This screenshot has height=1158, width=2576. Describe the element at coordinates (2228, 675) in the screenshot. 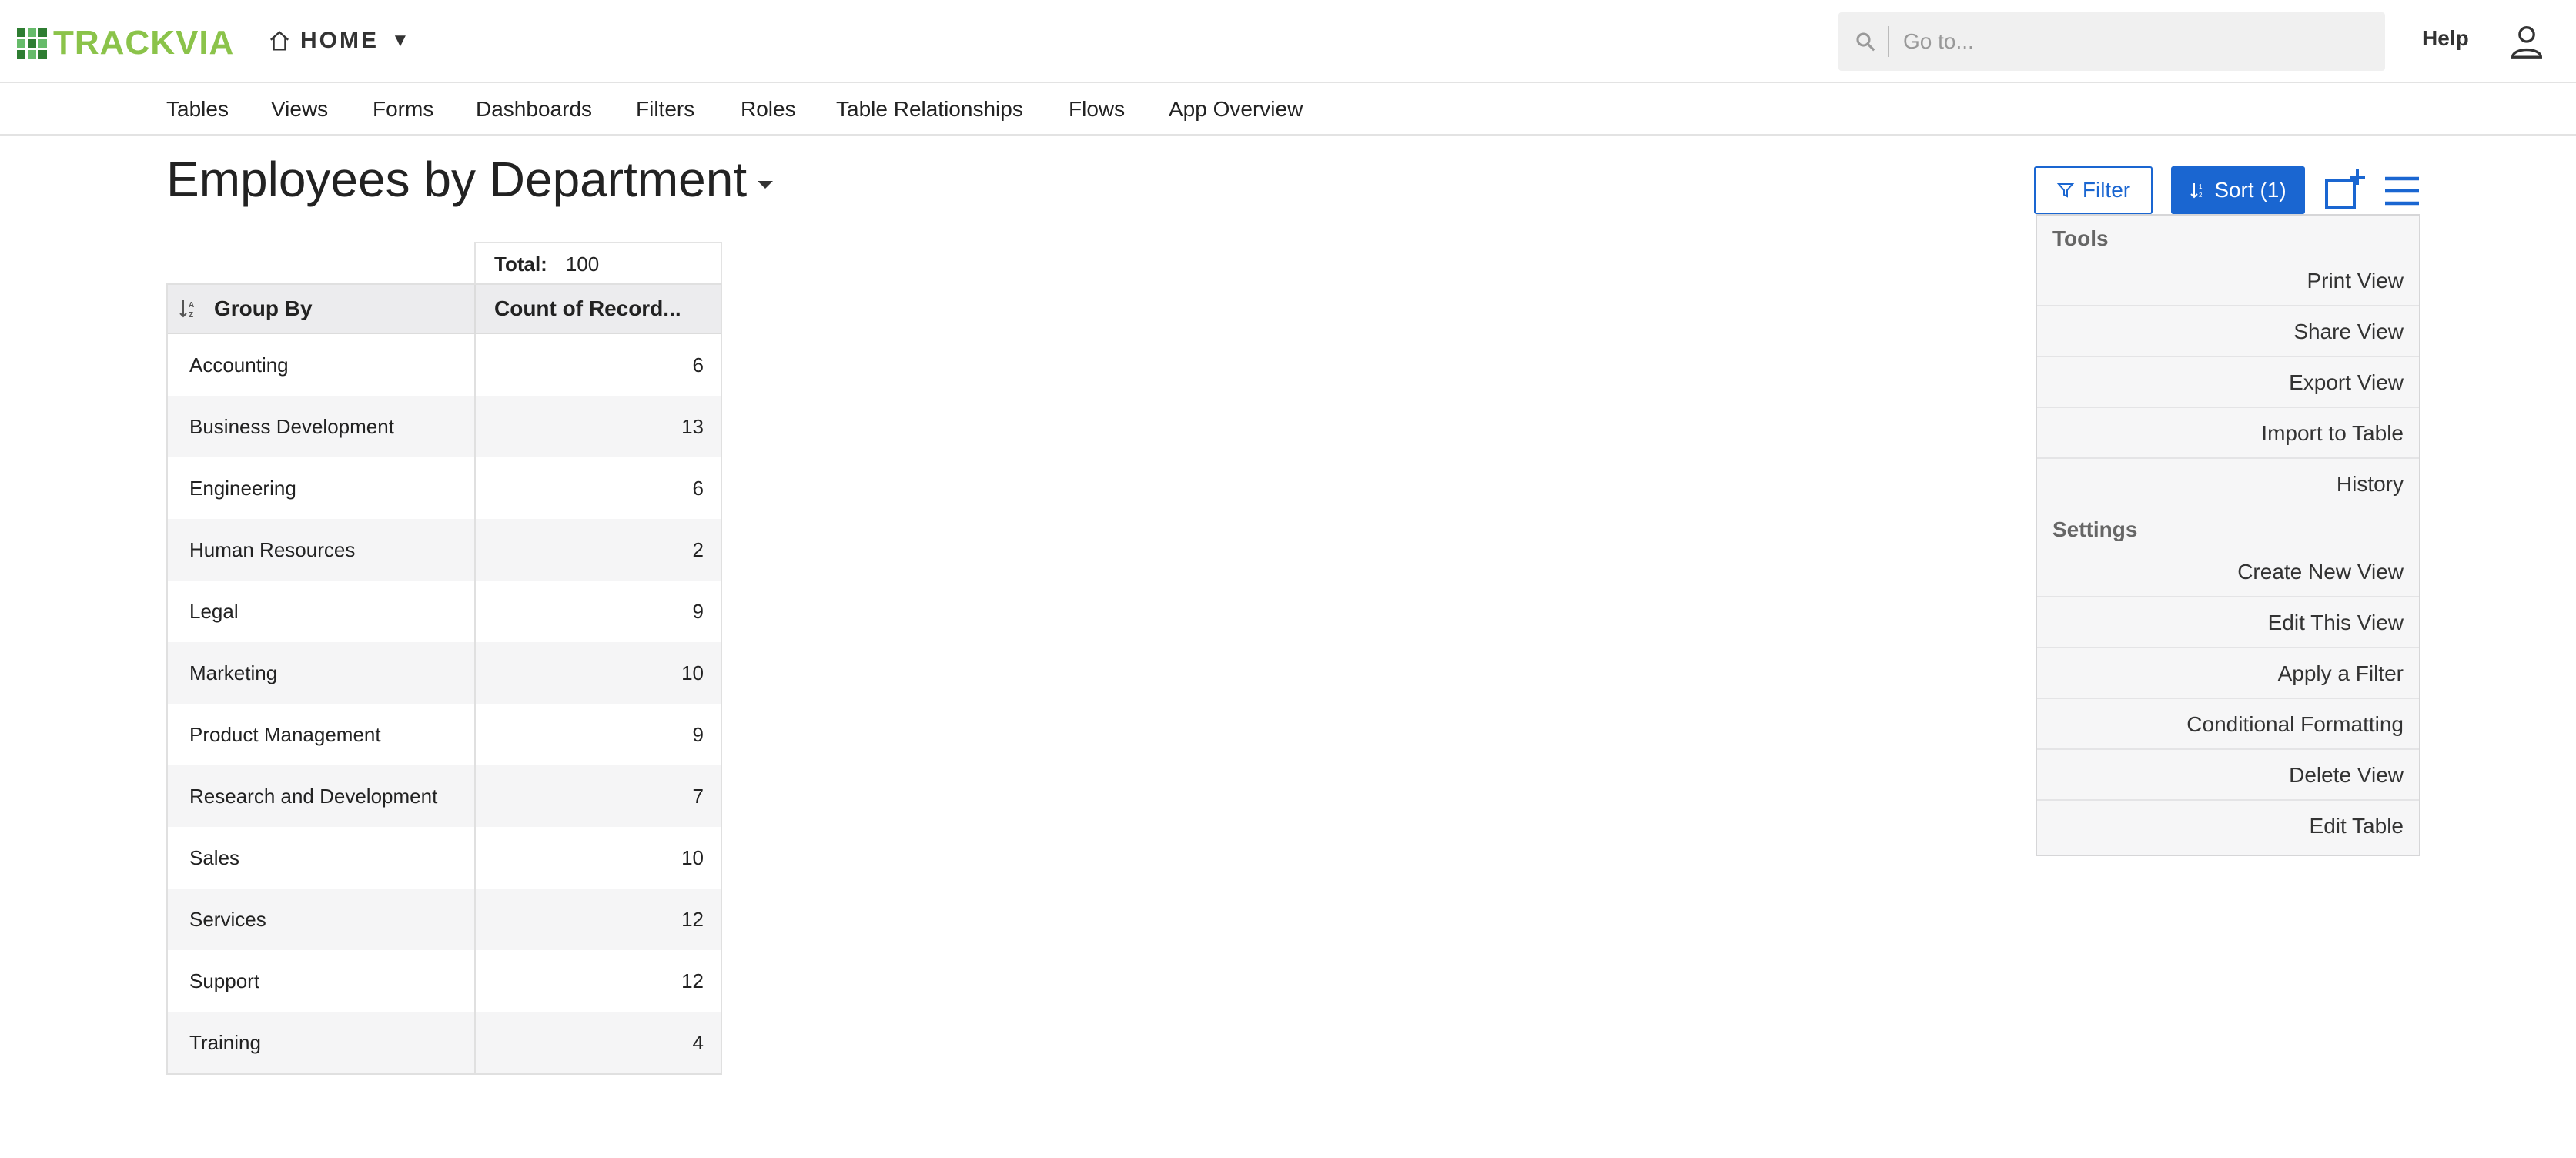

I see `menu-item-apply-a-filter: Apply a Filter` at that location.